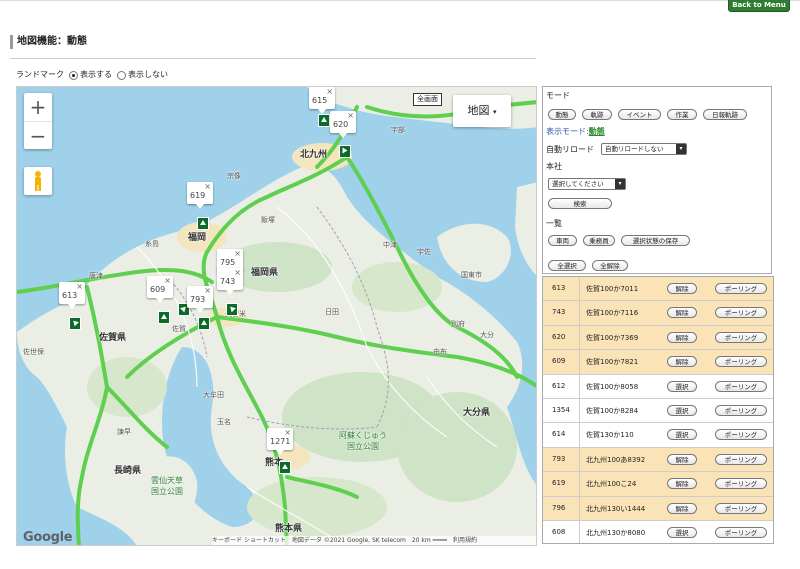  I want to click on zoom-in-button: +, so click(38, 107).